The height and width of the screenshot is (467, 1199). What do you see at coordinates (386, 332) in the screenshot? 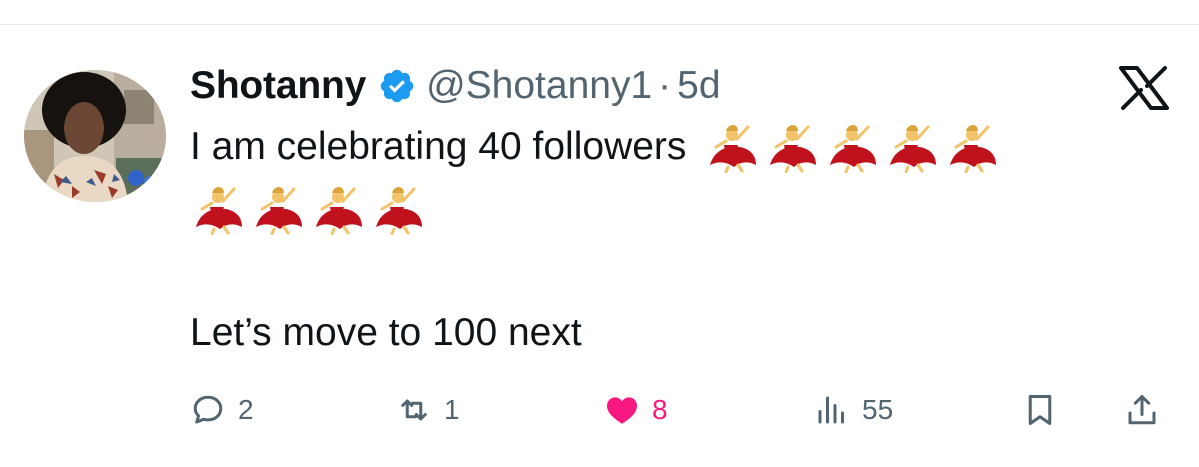
I see `tweet-text-line-3: Let’s move to 100 next` at bounding box center [386, 332].